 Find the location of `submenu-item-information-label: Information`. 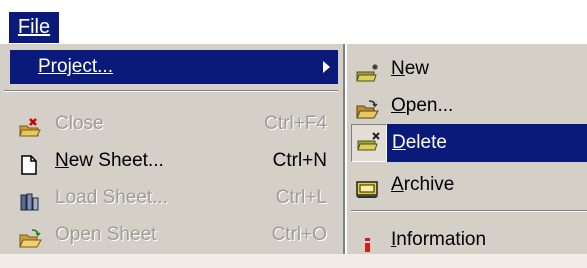

submenu-item-information-label: Information is located at coordinates (438, 240).